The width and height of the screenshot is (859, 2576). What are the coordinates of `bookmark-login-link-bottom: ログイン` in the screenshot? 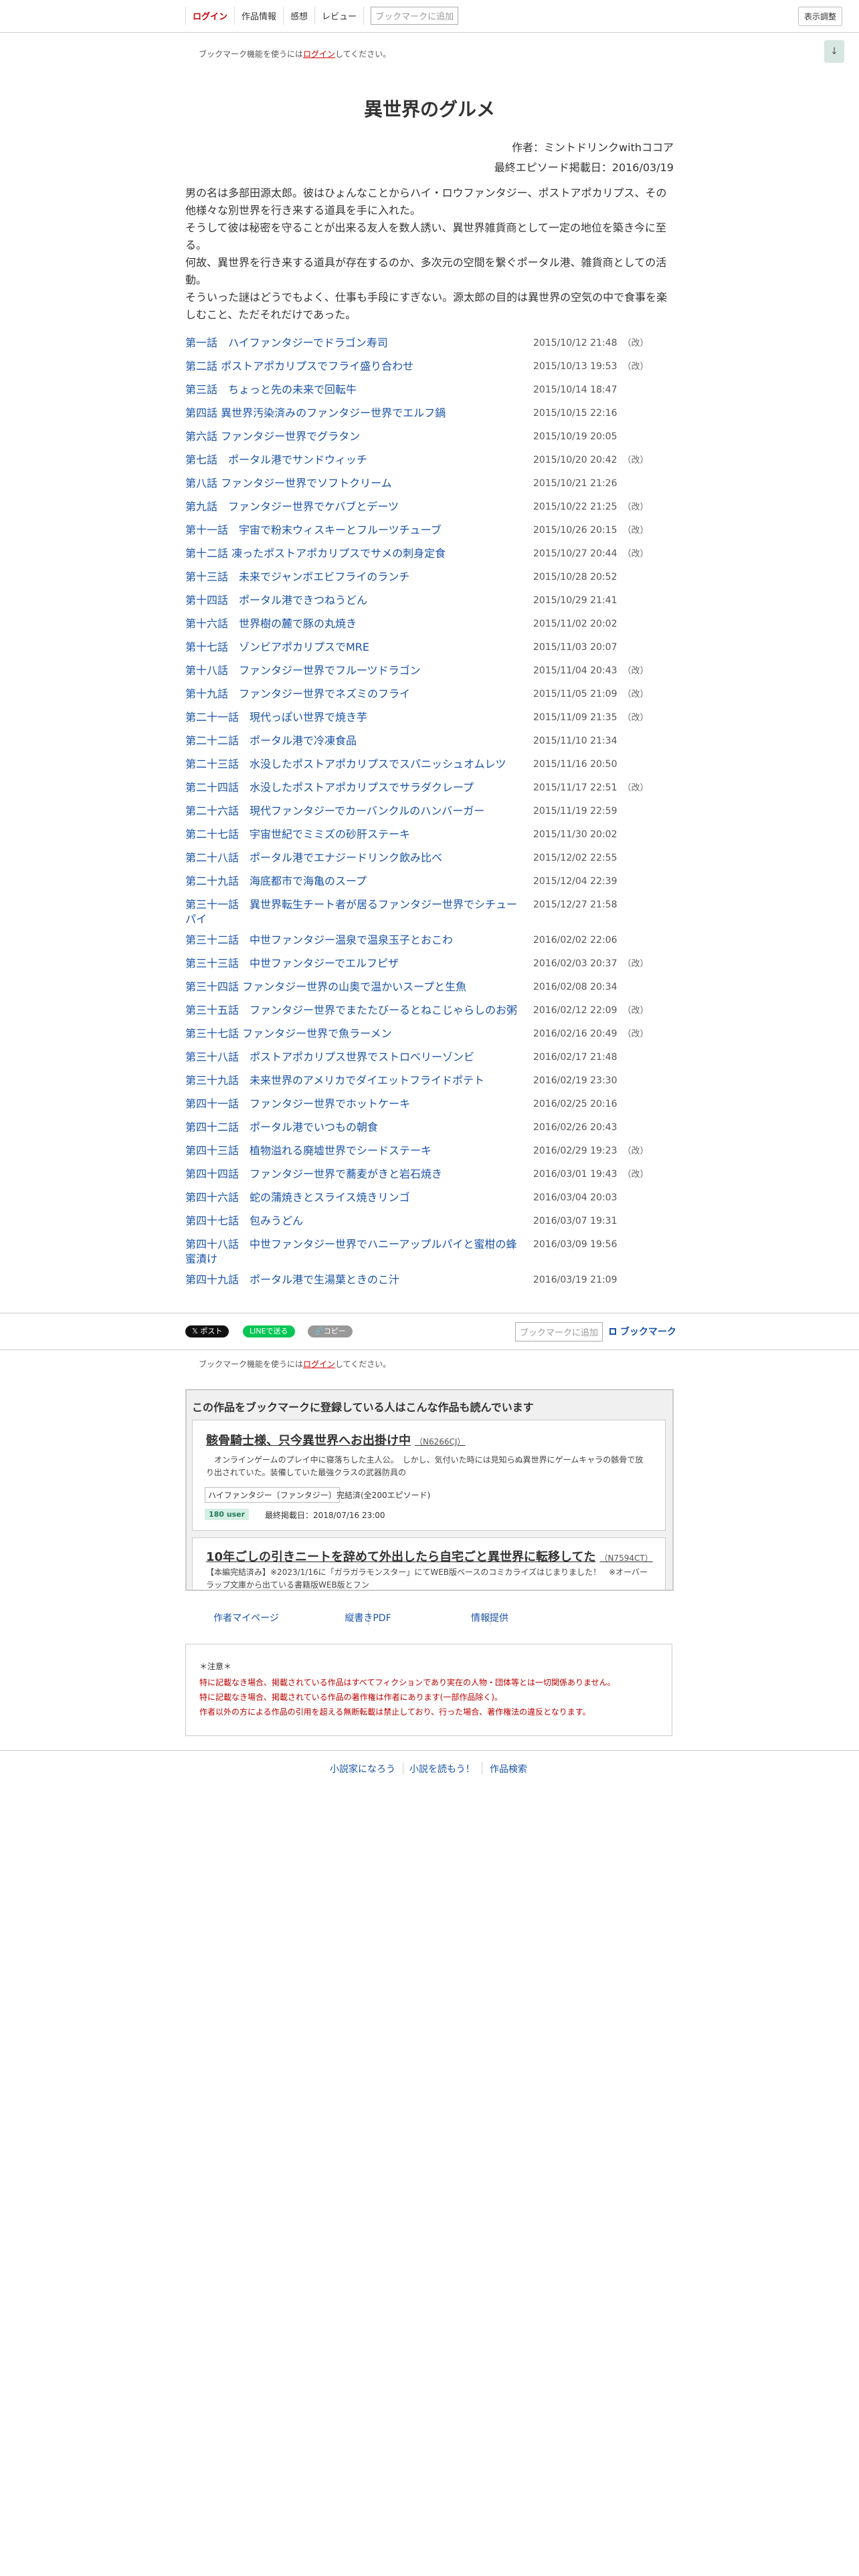 It's located at (319, 1364).